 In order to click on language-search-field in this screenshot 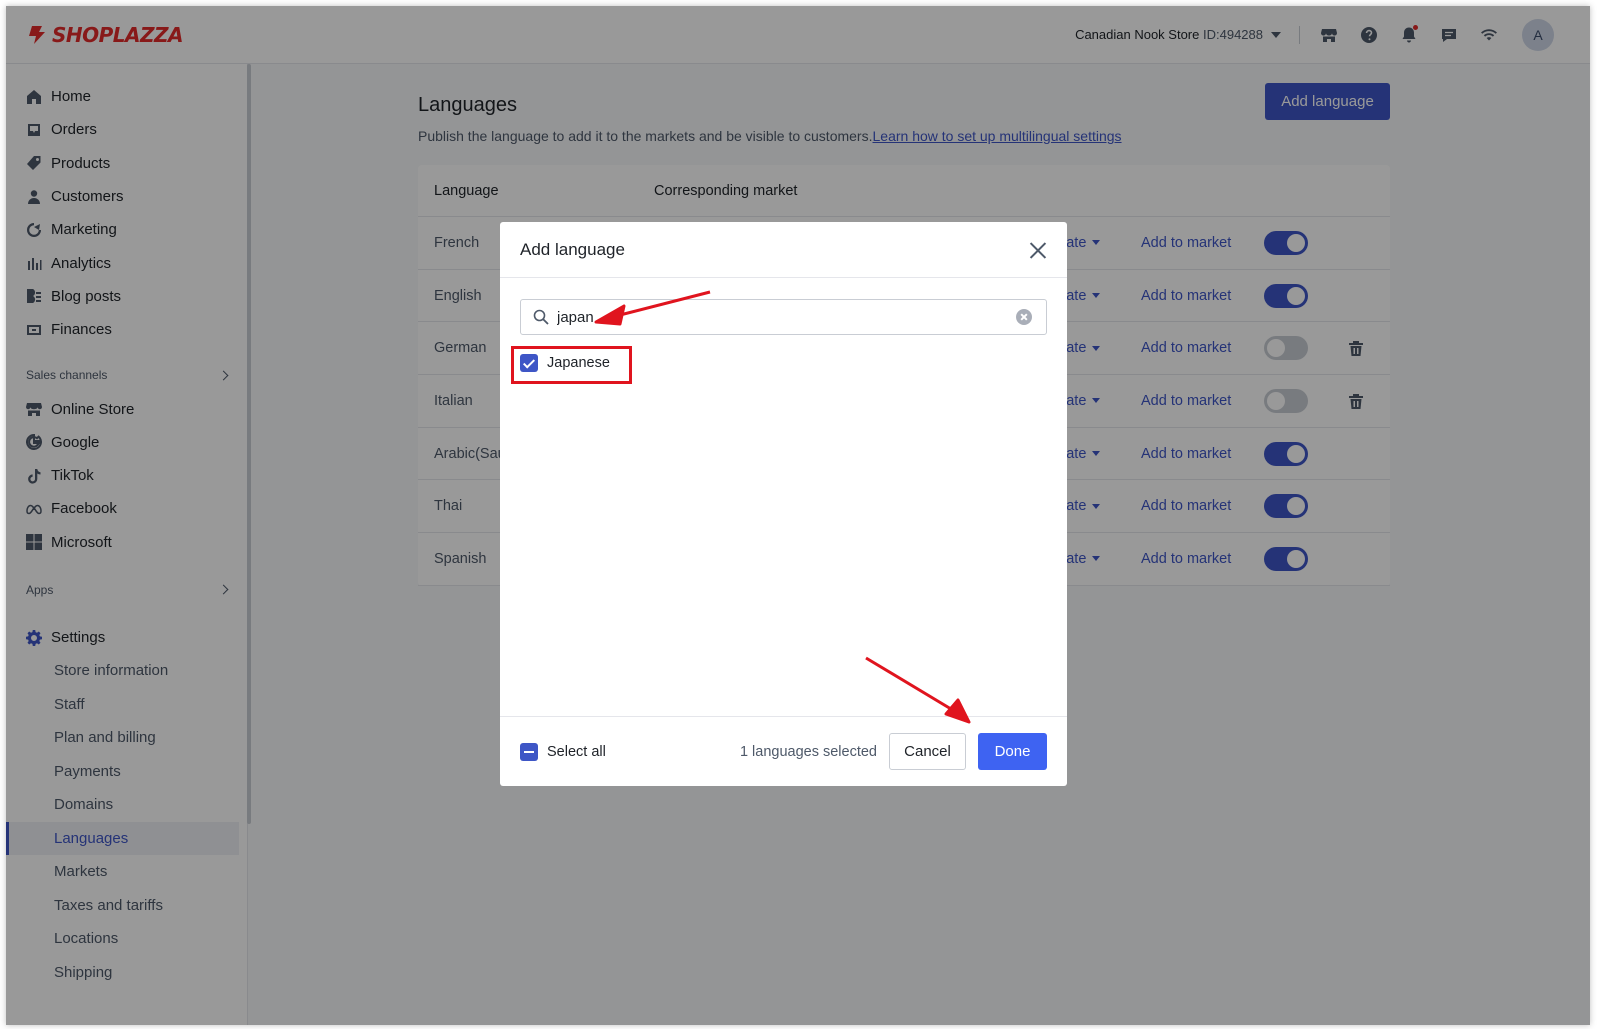, I will do `click(783, 317)`.